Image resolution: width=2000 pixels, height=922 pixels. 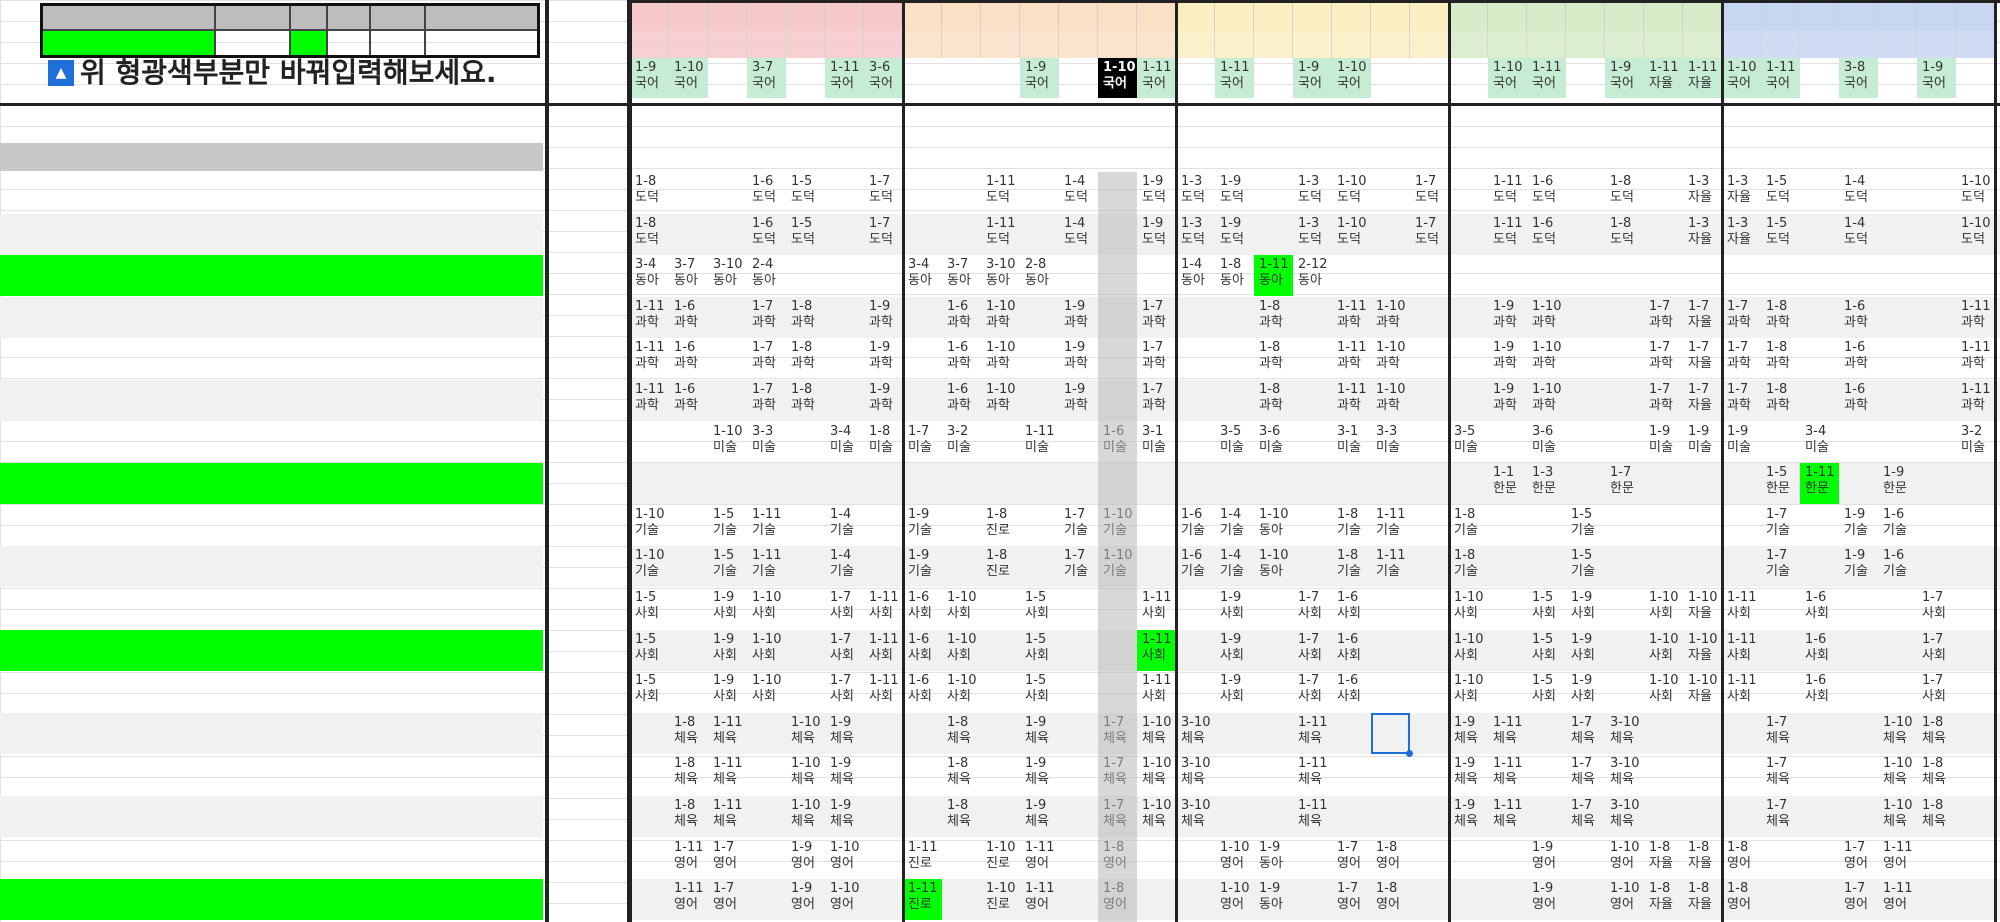 What do you see at coordinates (922, 566) in the screenshot?
I see `timetable-slot: 1-9 기술` at bounding box center [922, 566].